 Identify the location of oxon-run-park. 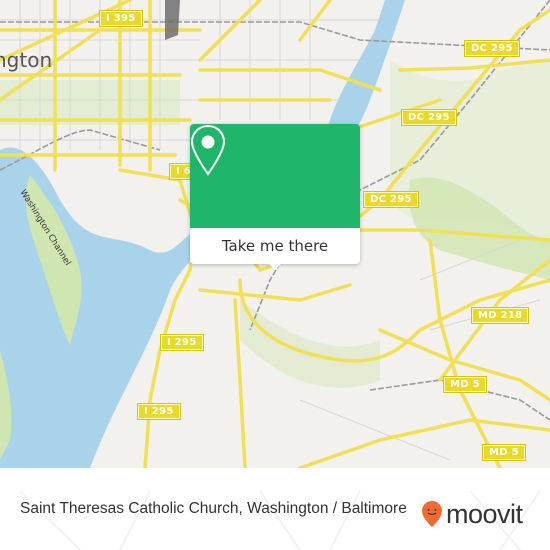
(310, 344).